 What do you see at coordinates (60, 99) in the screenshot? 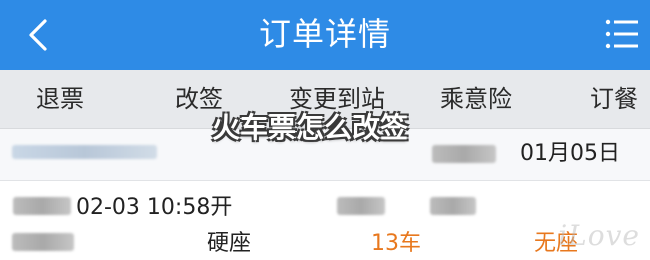
I see `refund-button: 退票` at bounding box center [60, 99].